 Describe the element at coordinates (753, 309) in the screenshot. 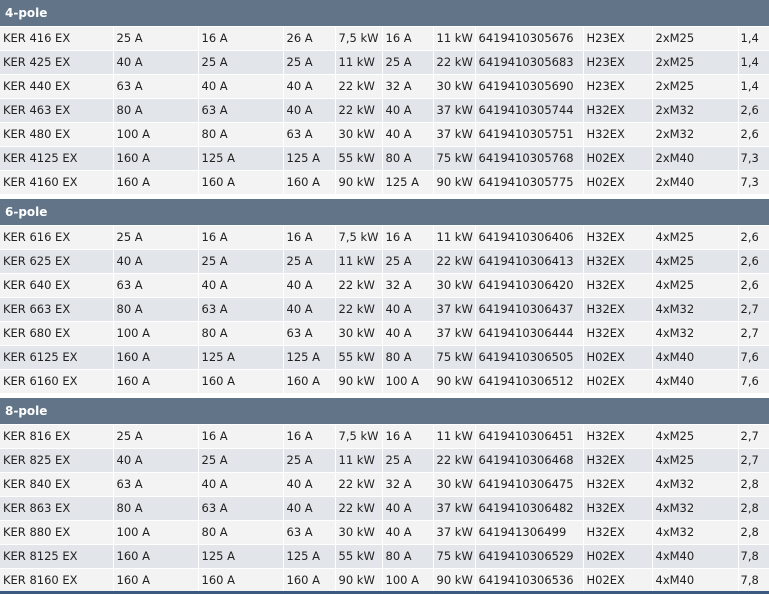

I see `table-cell: 2,7` at that location.